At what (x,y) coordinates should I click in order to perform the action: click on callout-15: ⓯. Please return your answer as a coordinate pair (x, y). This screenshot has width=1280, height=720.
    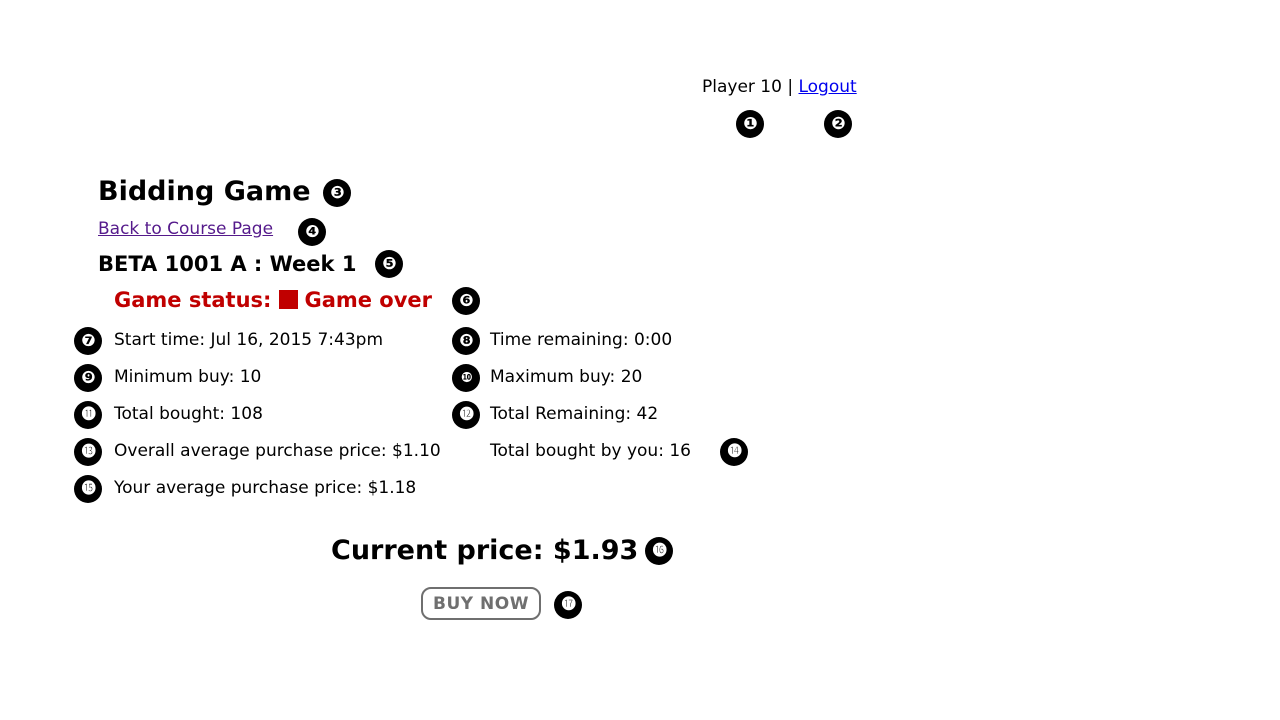
    Looking at the image, I should click on (88, 489).